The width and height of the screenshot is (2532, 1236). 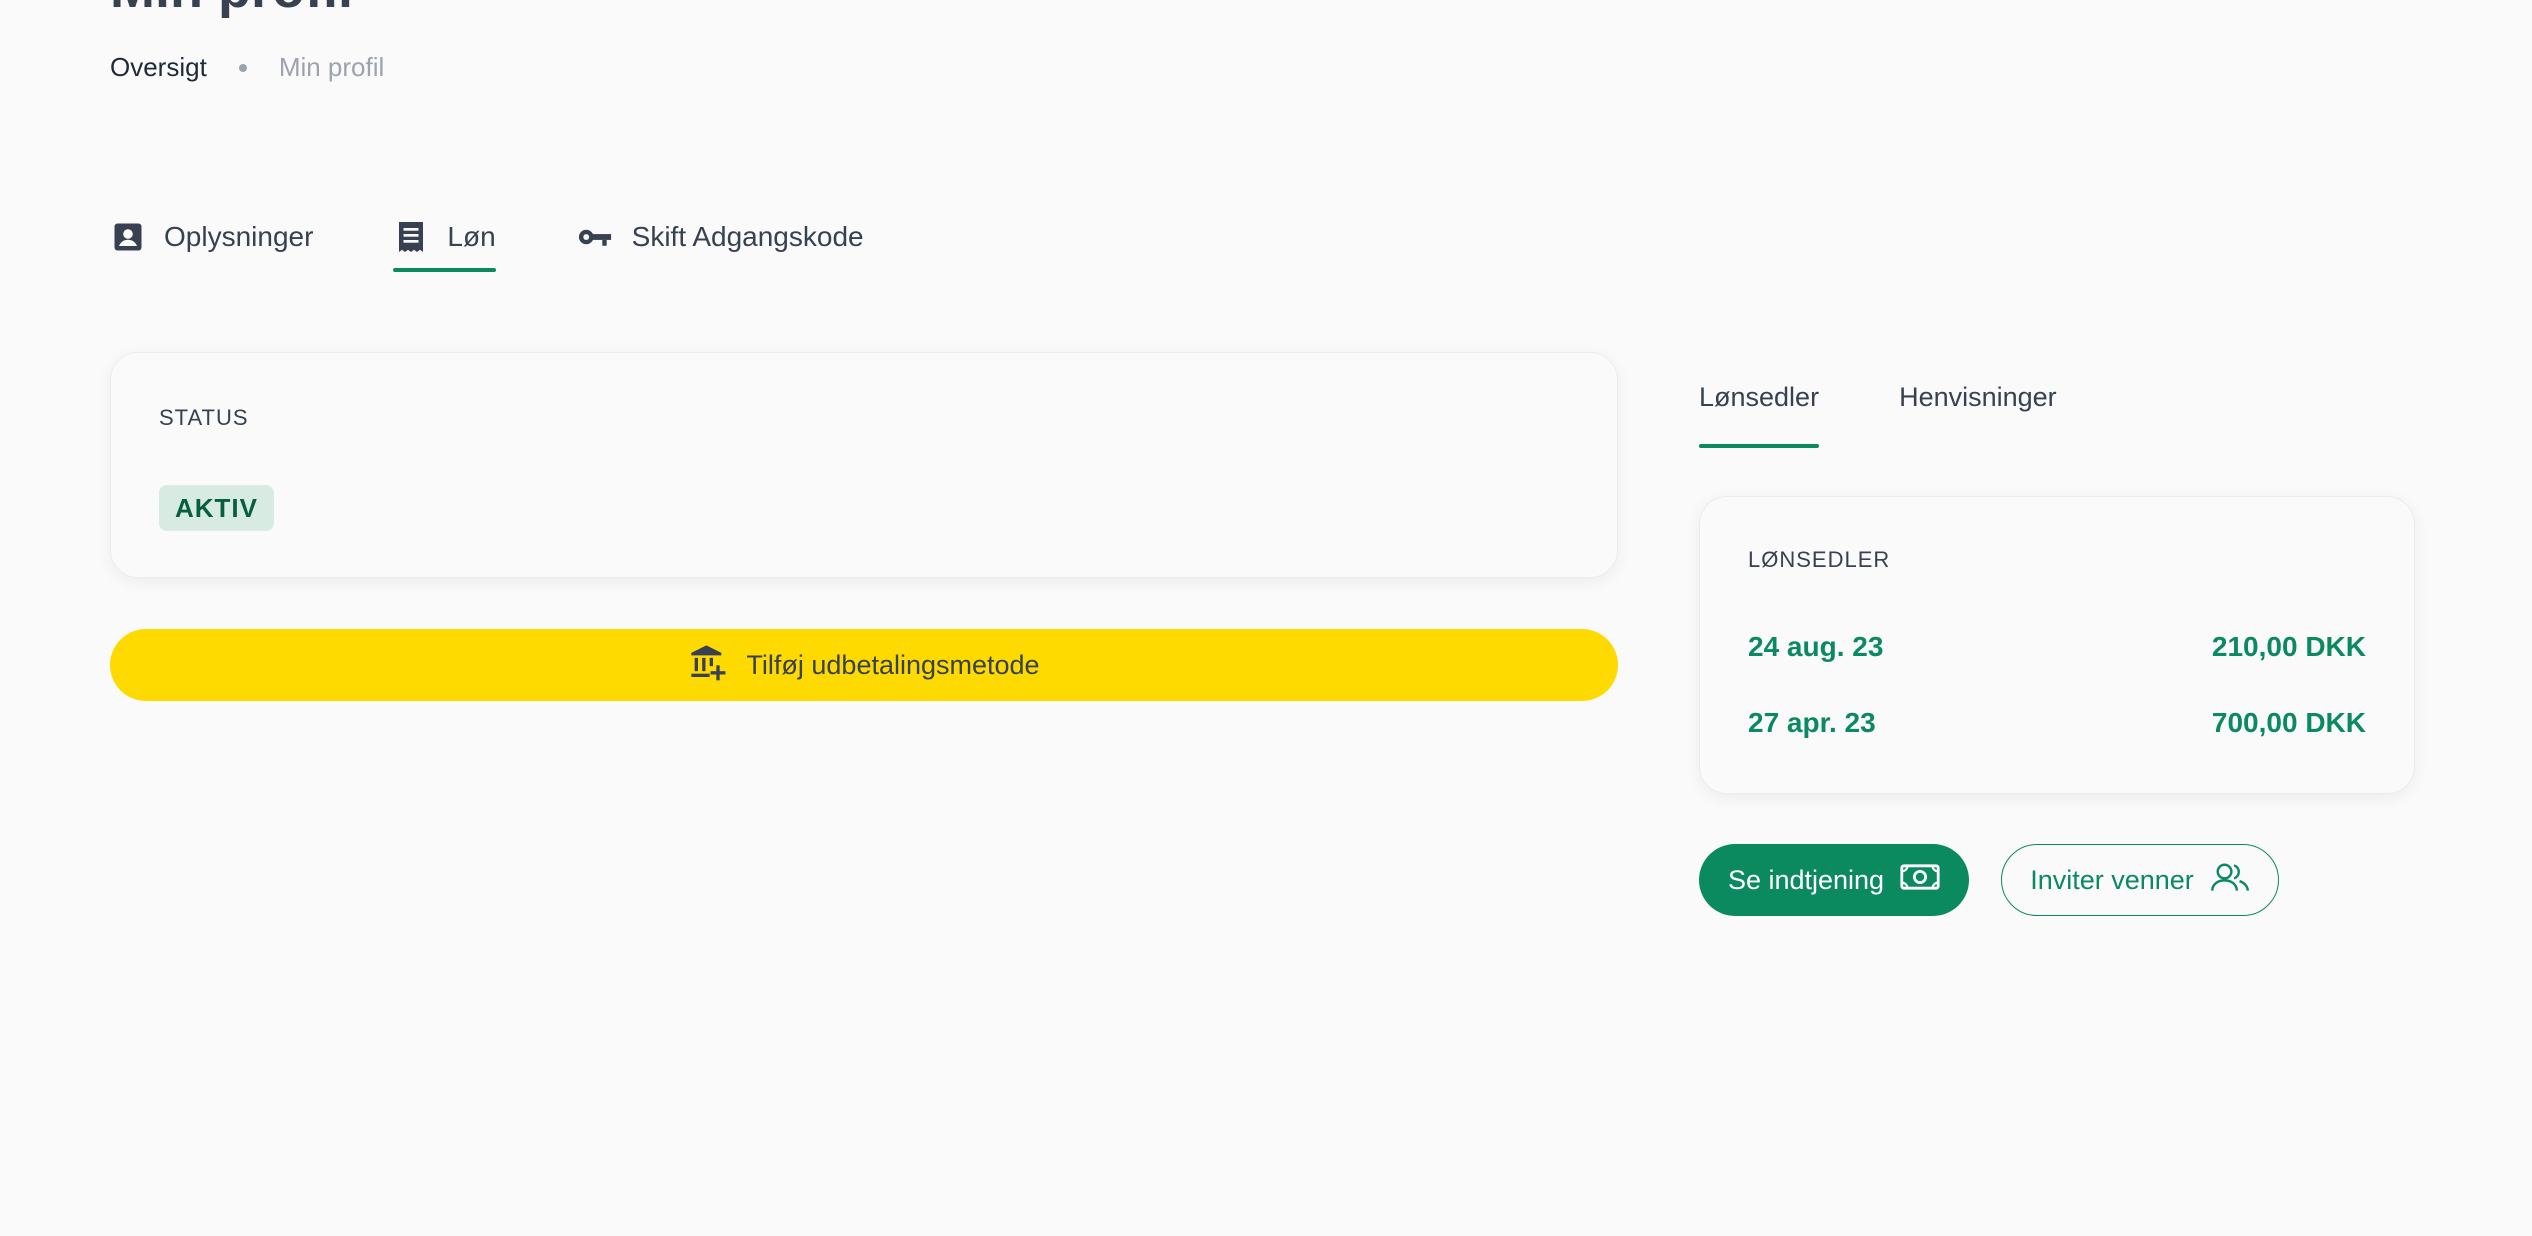 What do you see at coordinates (1978, 412) in the screenshot?
I see `tab-henvisninger: Henvisninger` at bounding box center [1978, 412].